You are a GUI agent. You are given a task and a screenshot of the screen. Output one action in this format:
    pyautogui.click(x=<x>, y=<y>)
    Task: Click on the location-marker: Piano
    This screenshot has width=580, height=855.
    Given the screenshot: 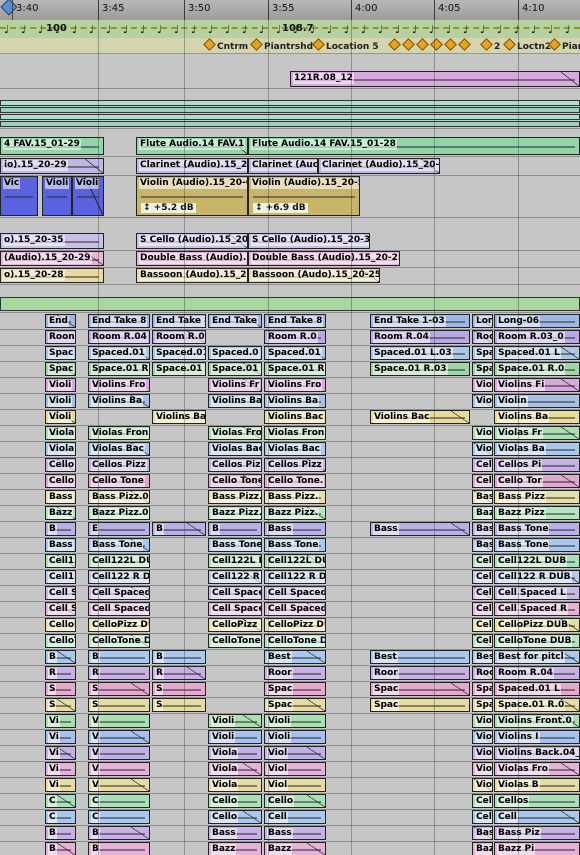 What is the action you would take?
    pyautogui.click(x=564, y=45)
    